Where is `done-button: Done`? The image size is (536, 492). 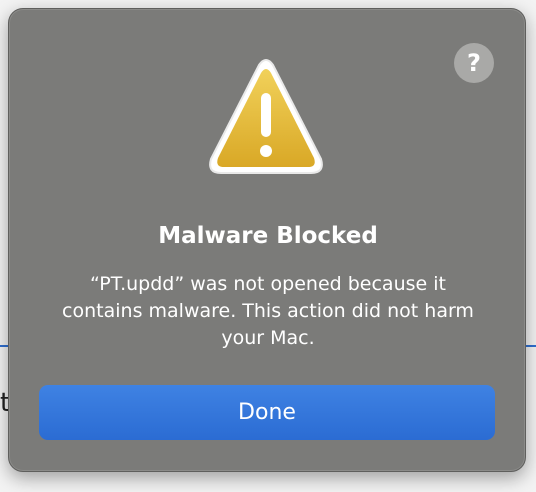 done-button: Done is located at coordinates (267, 412).